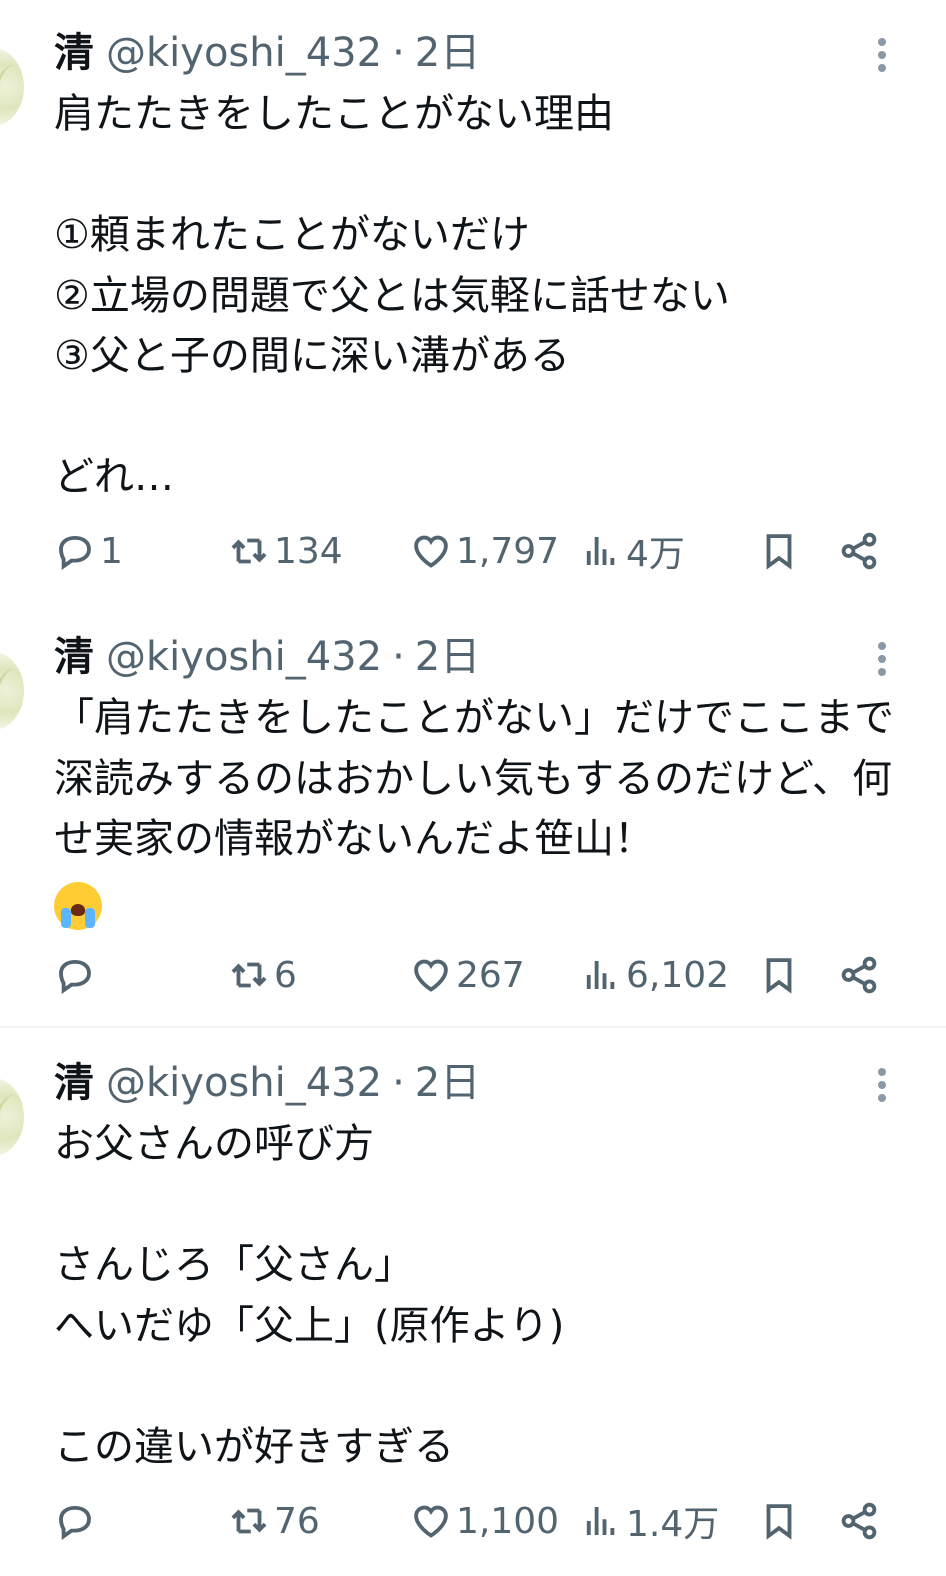  I want to click on retweet-button: 76, so click(274, 1521).